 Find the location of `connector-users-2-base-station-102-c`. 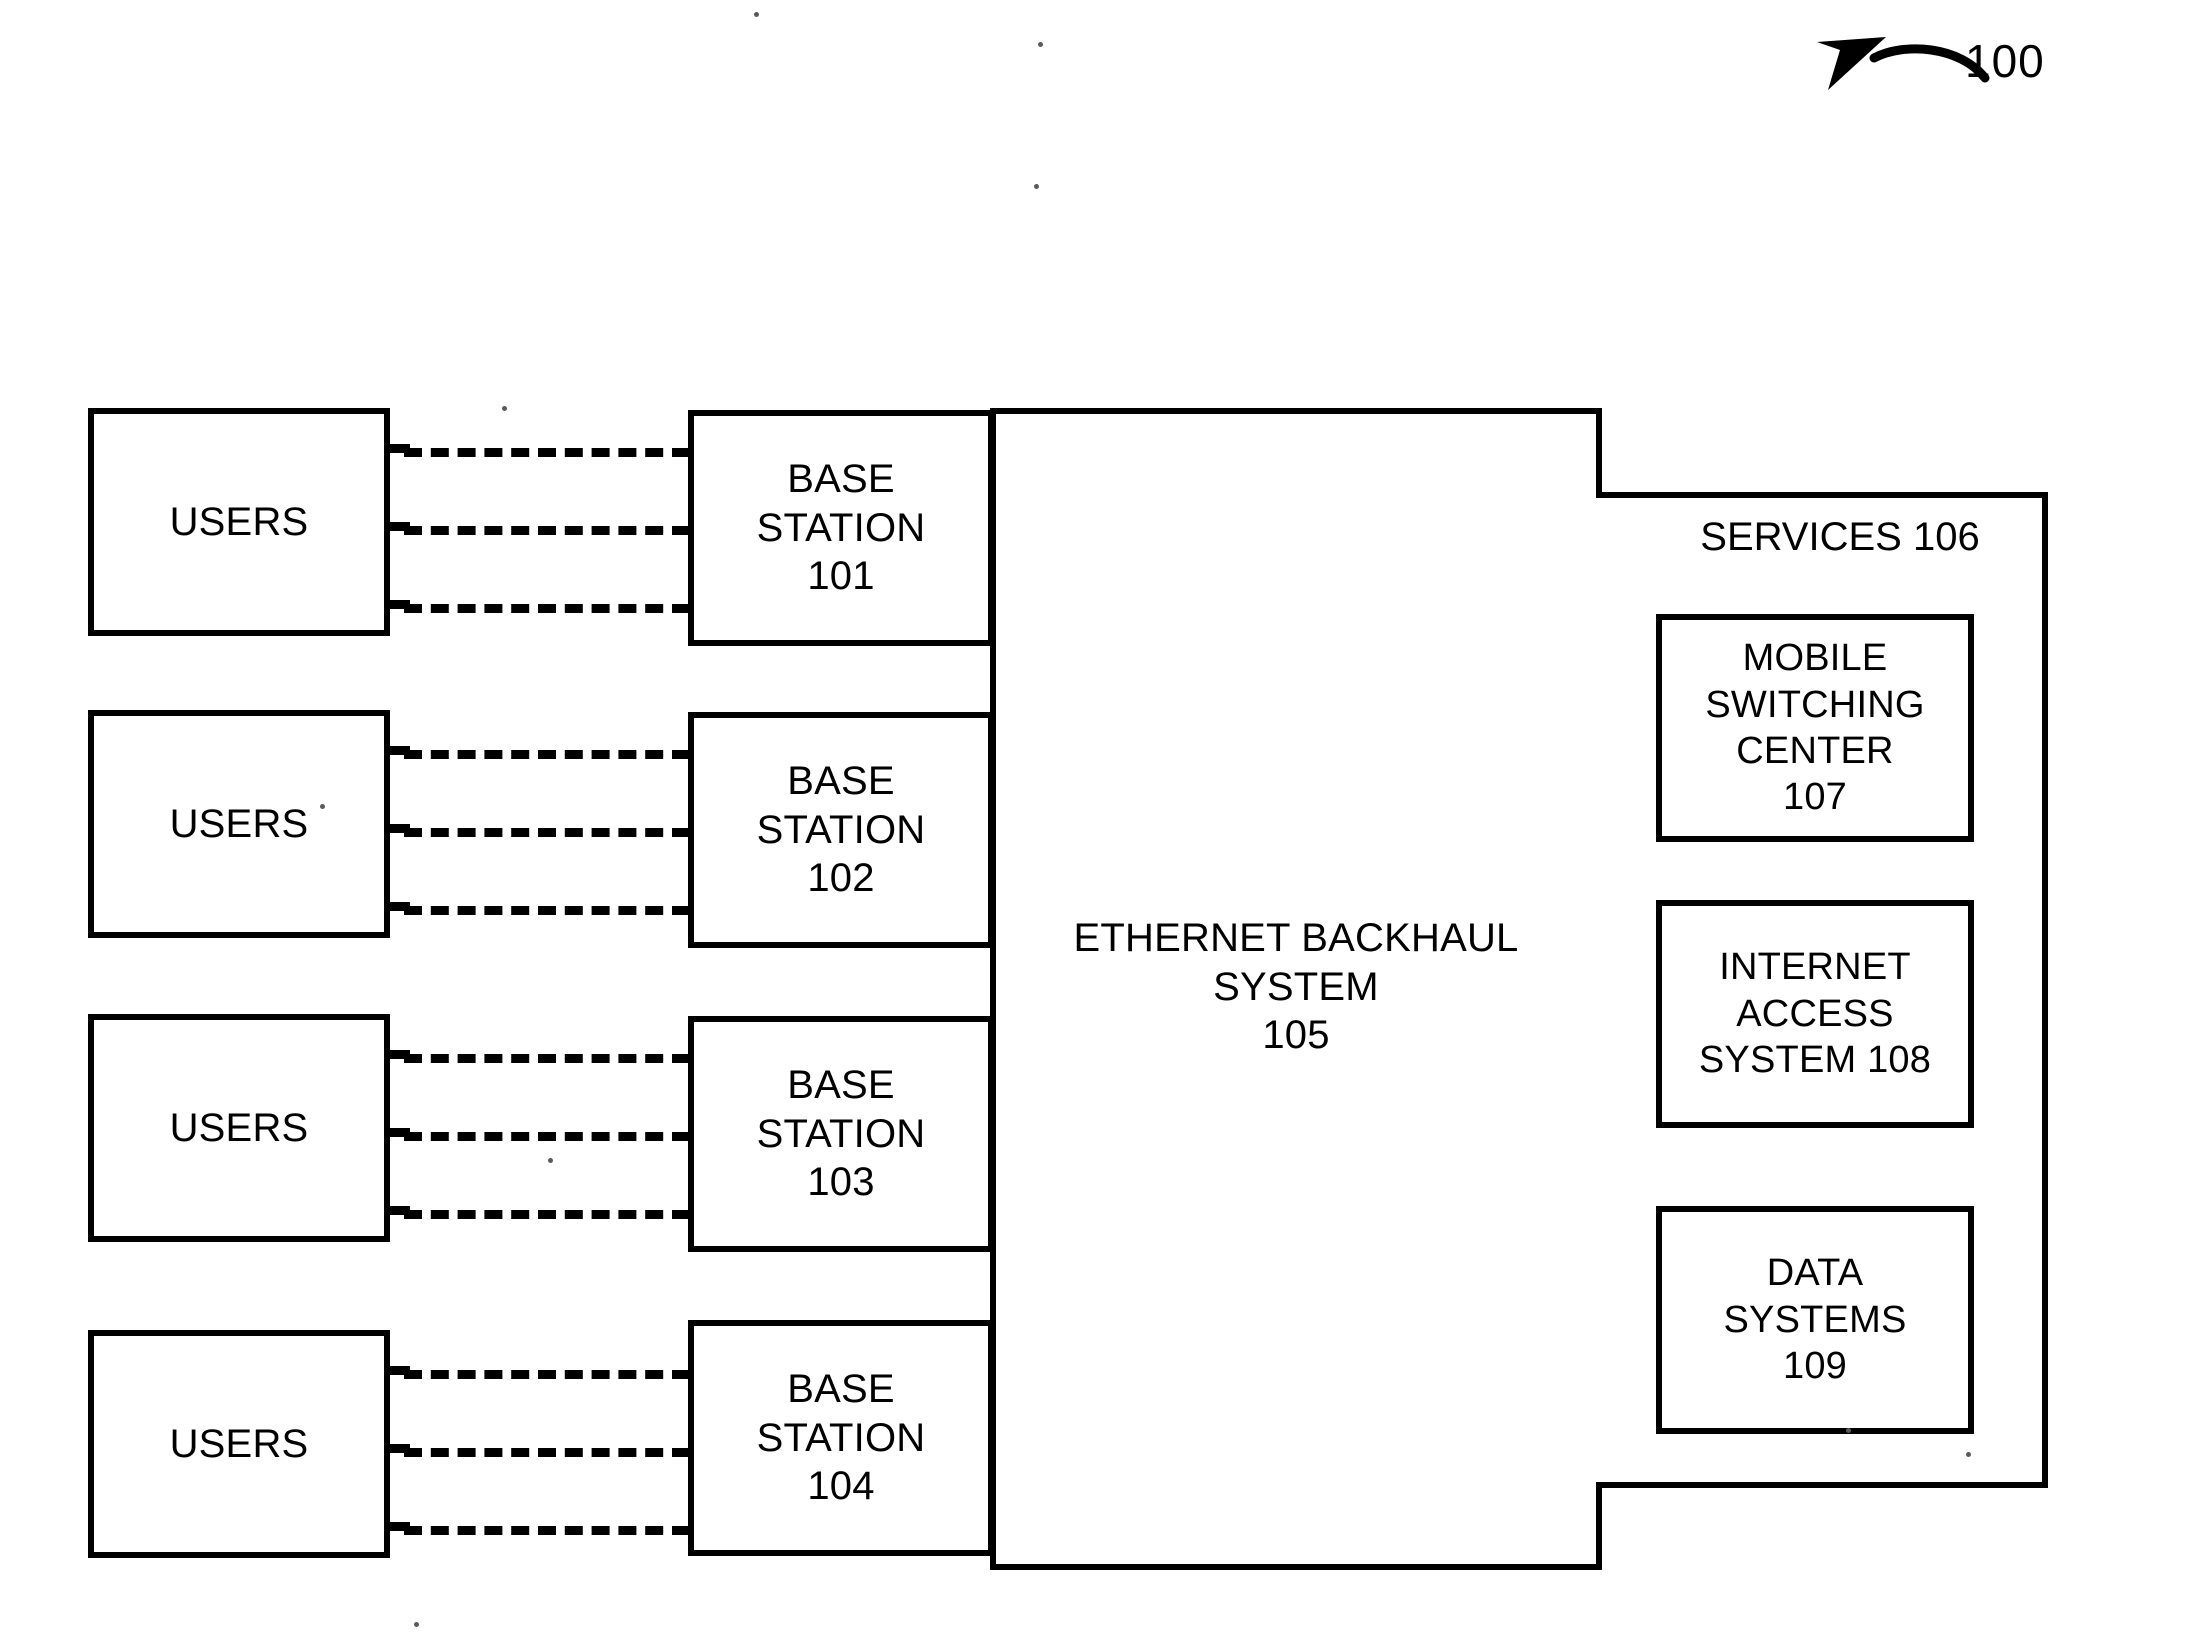

connector-users-2-base-station-102-c is located at coordinates (547, 910).